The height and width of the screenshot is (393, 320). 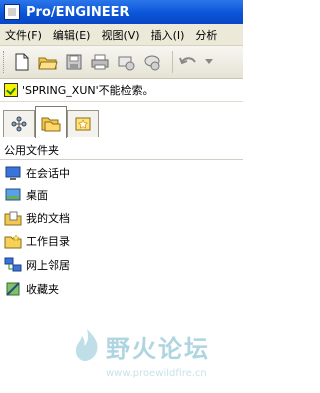 I want to click on message-bar: 'SPRING_XUN'不能检索。, so click(x=121, y=90).